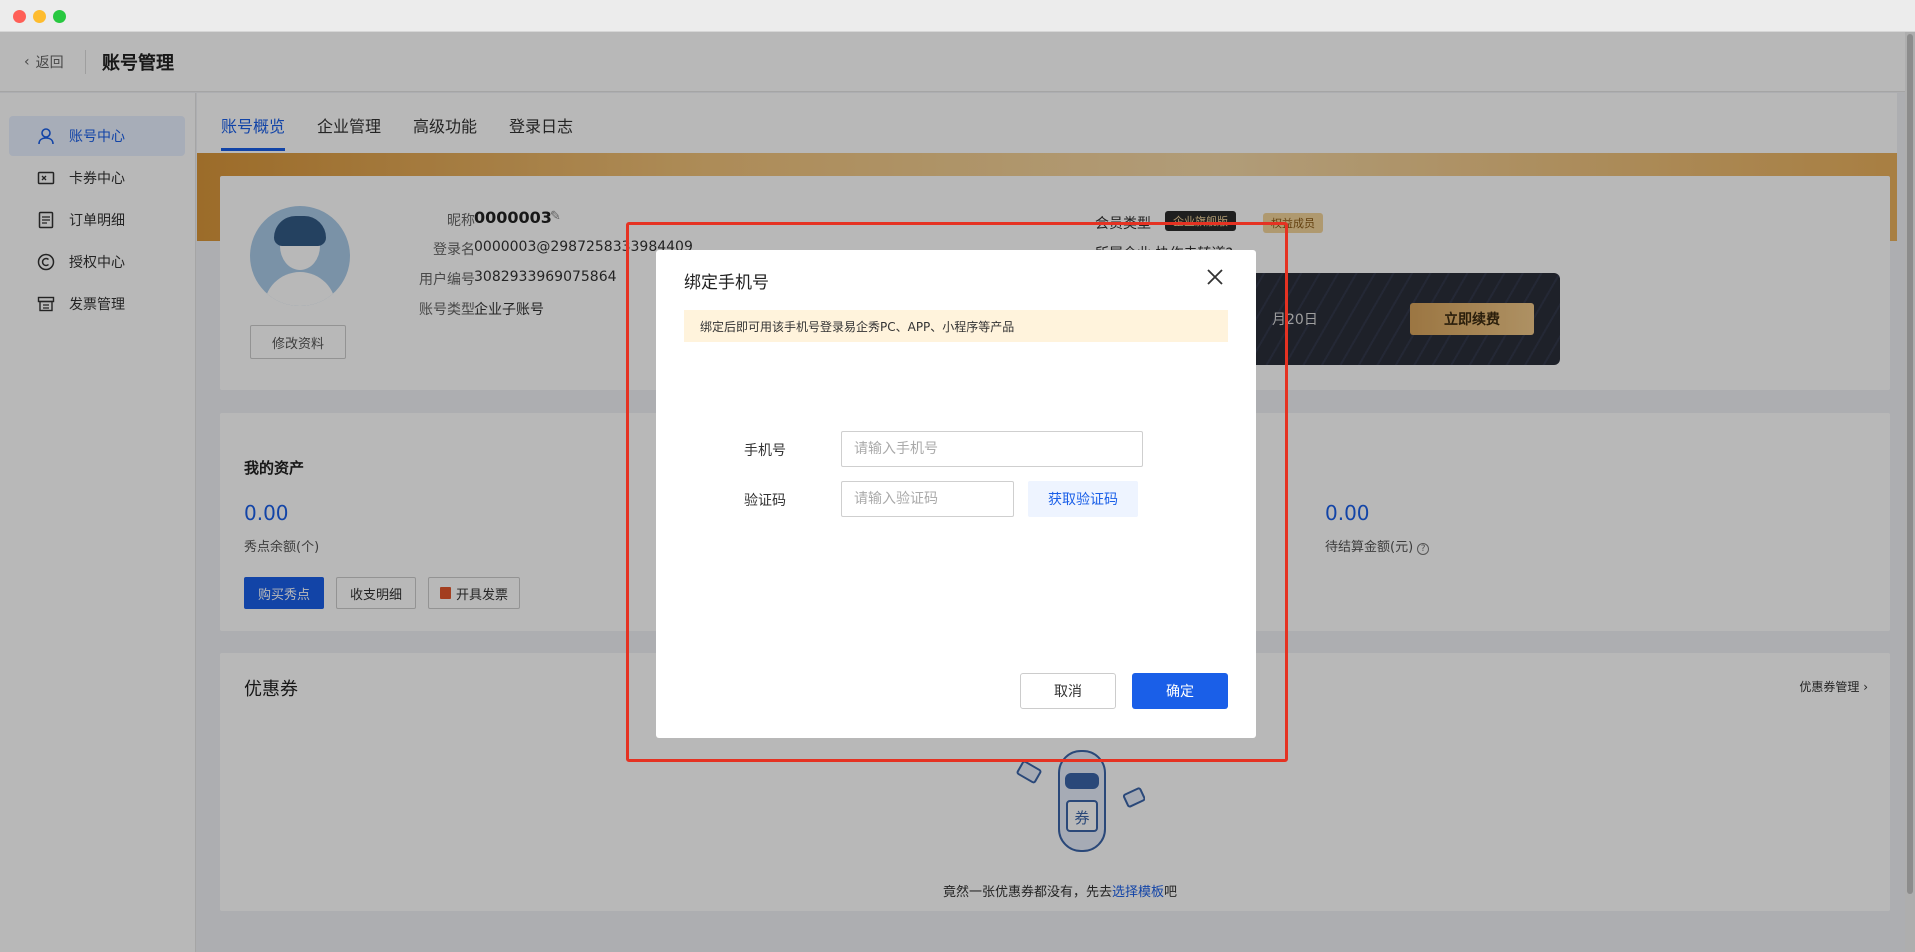  Describe the element at coordinates (1068, 691) in the screenshot. I see `cancel-button: 取消` at that location.